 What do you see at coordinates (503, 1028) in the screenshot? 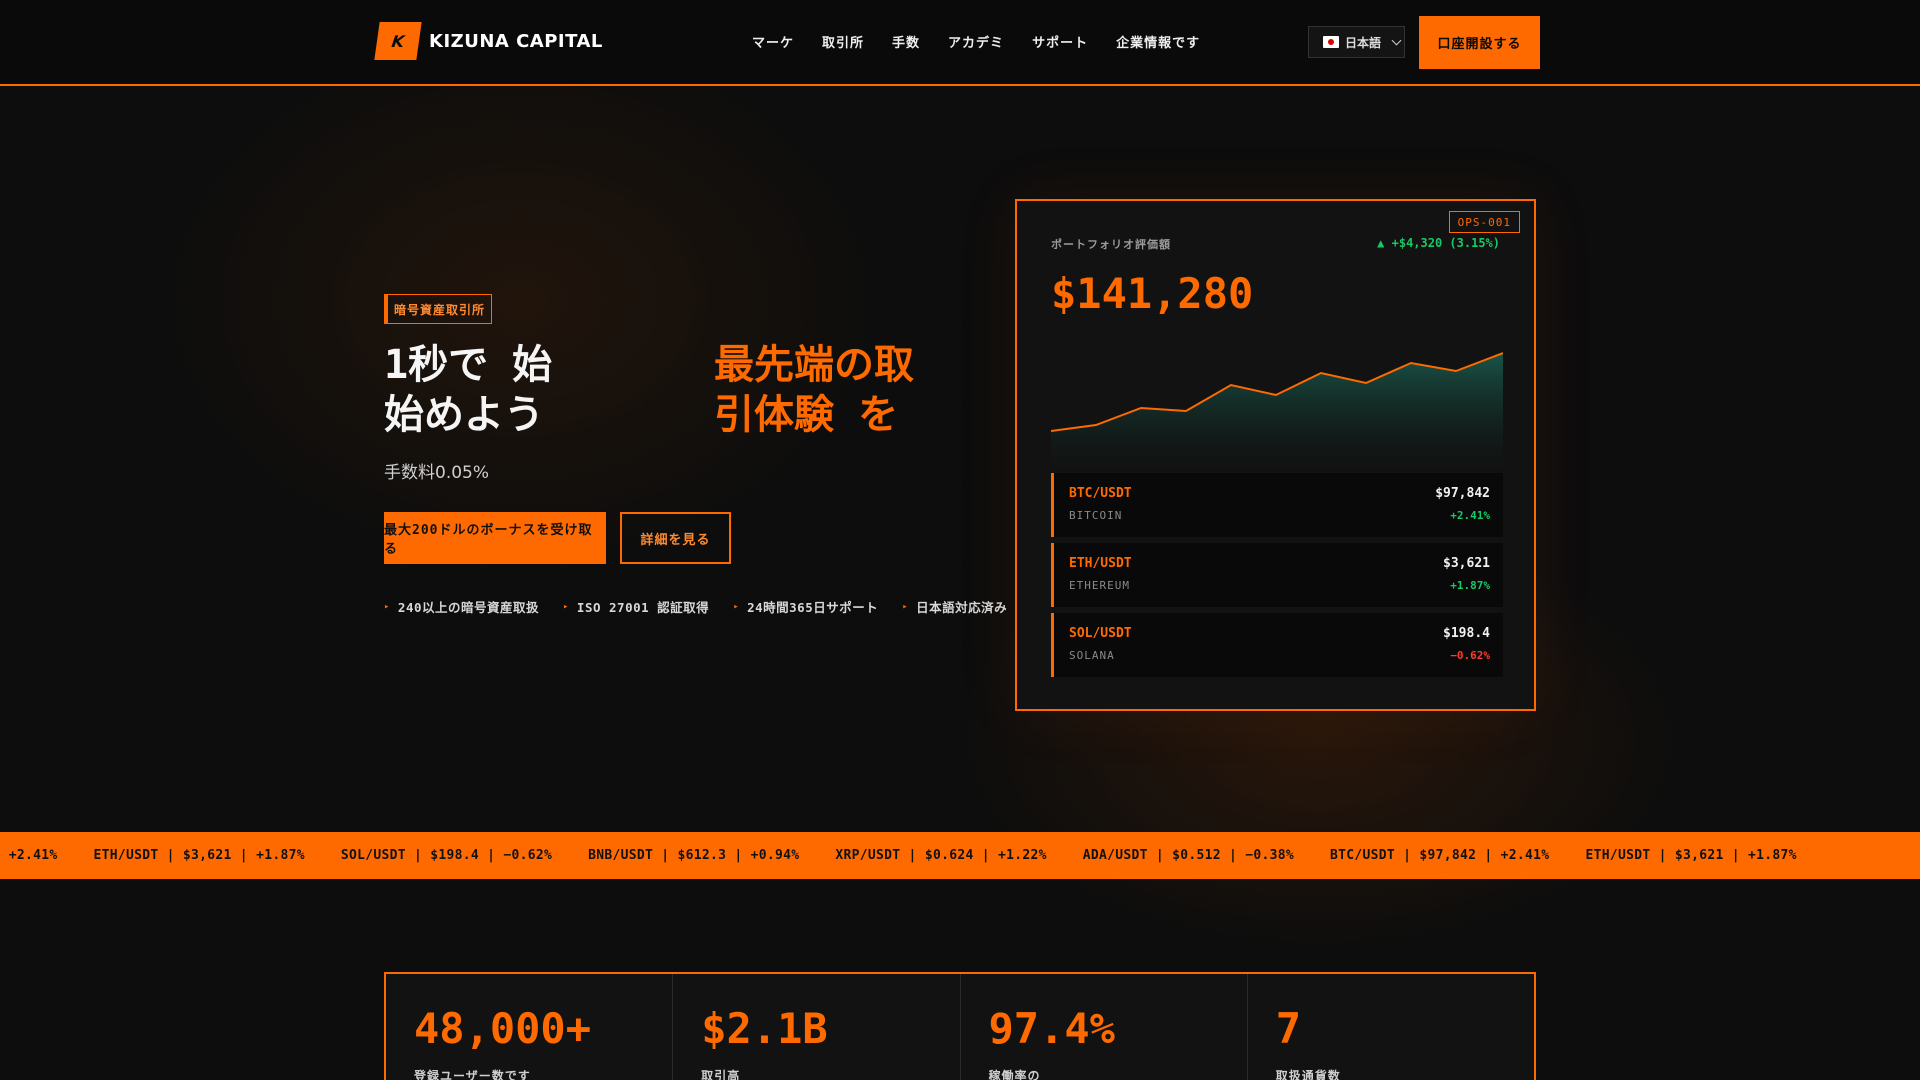
I see `stat-value: 48,000+` at bounding box center [503, 1028].